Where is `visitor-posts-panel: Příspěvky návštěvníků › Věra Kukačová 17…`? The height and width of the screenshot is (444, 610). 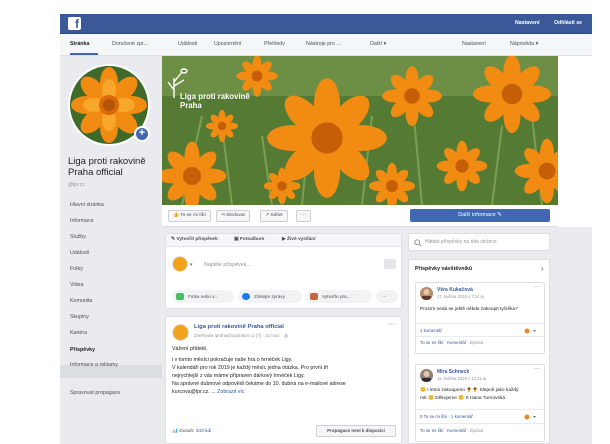 visitor-posts-panel: Příspěvky návštěvníků › Věra Kukačová 17… is located at coordinates (479, 351).